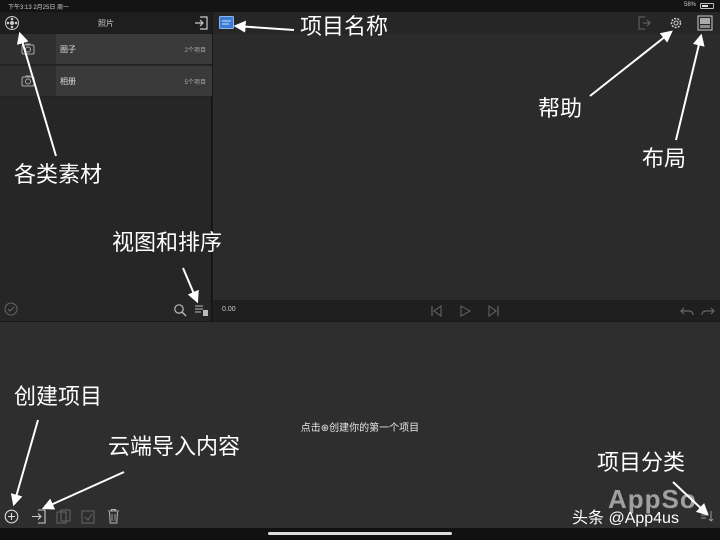 The width and height of the screenshot is (720, 540). I want to click on duplicate-icon, so click(63, 516).